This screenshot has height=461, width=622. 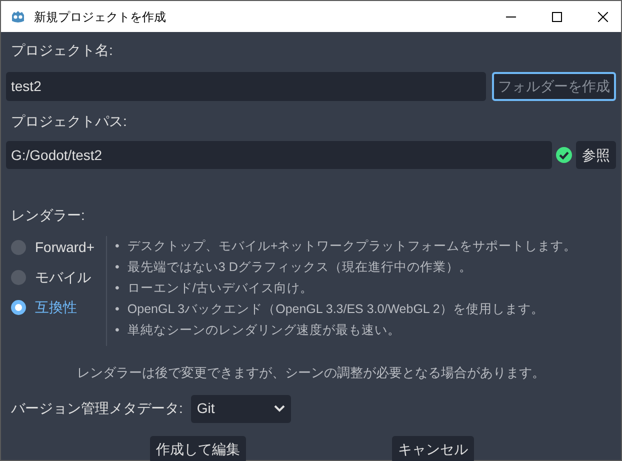 What do you see at coordinates (263, 330) in the screenshot?
I see `description-line: 単純なシーンのレンダリング速度が最も速い。` at bounding box center [263, 330].